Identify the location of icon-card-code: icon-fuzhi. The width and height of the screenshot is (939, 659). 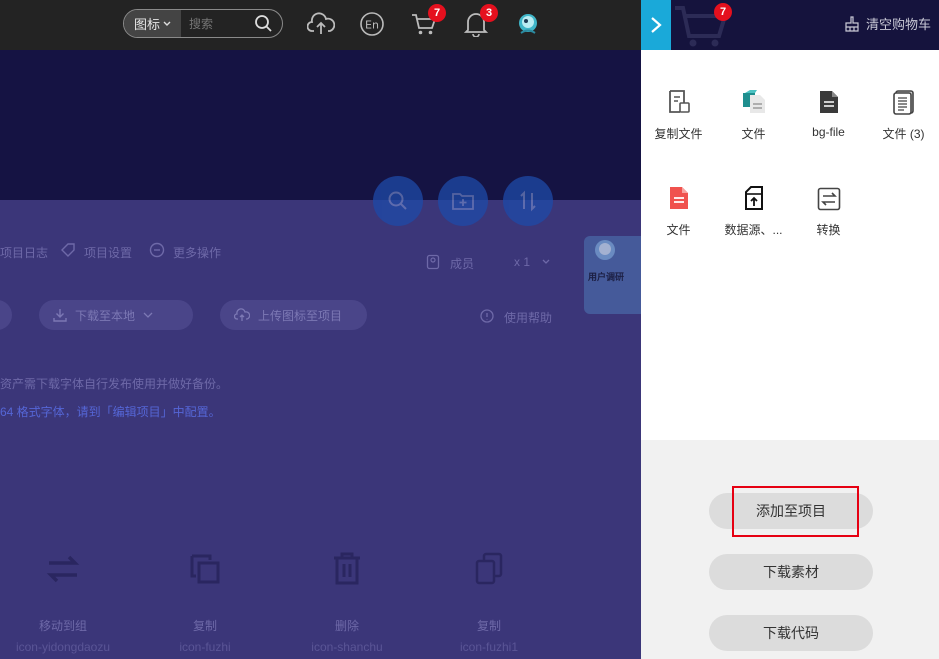
(205, 647).